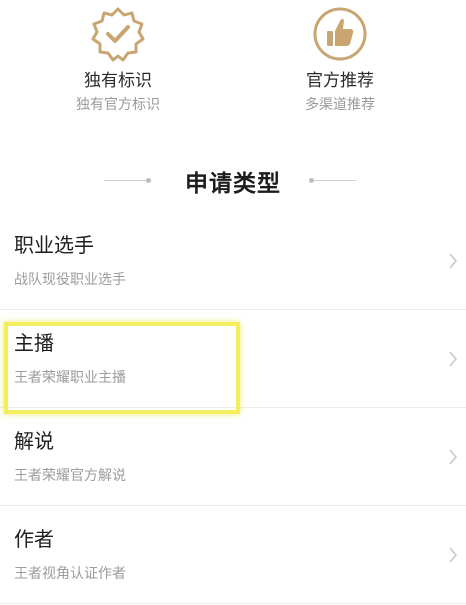  I want to click on feature-official-recommend: 官方推荐 多渠道推荐, so click(340, 57).